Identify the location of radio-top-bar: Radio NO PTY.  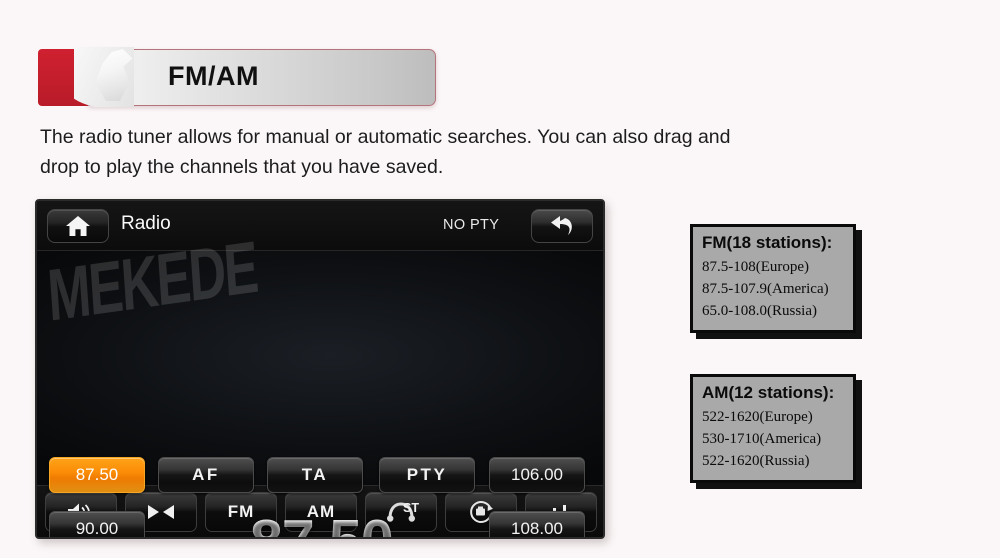
(320, 226).